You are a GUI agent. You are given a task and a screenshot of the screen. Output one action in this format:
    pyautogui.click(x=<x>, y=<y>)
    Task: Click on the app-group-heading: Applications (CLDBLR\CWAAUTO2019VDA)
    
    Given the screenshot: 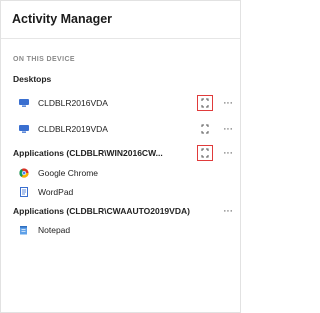 What is the action you would take?
    pyautogui.click(x=101, y=211)
    